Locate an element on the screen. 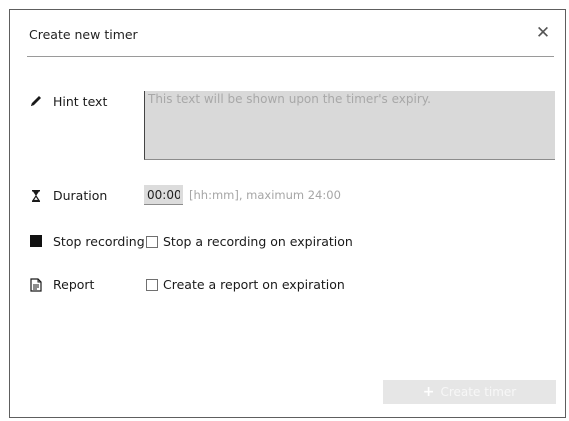 The width and height of the screenshot is (569, 421). stop-square-icon is located at coordinates (36, 241).